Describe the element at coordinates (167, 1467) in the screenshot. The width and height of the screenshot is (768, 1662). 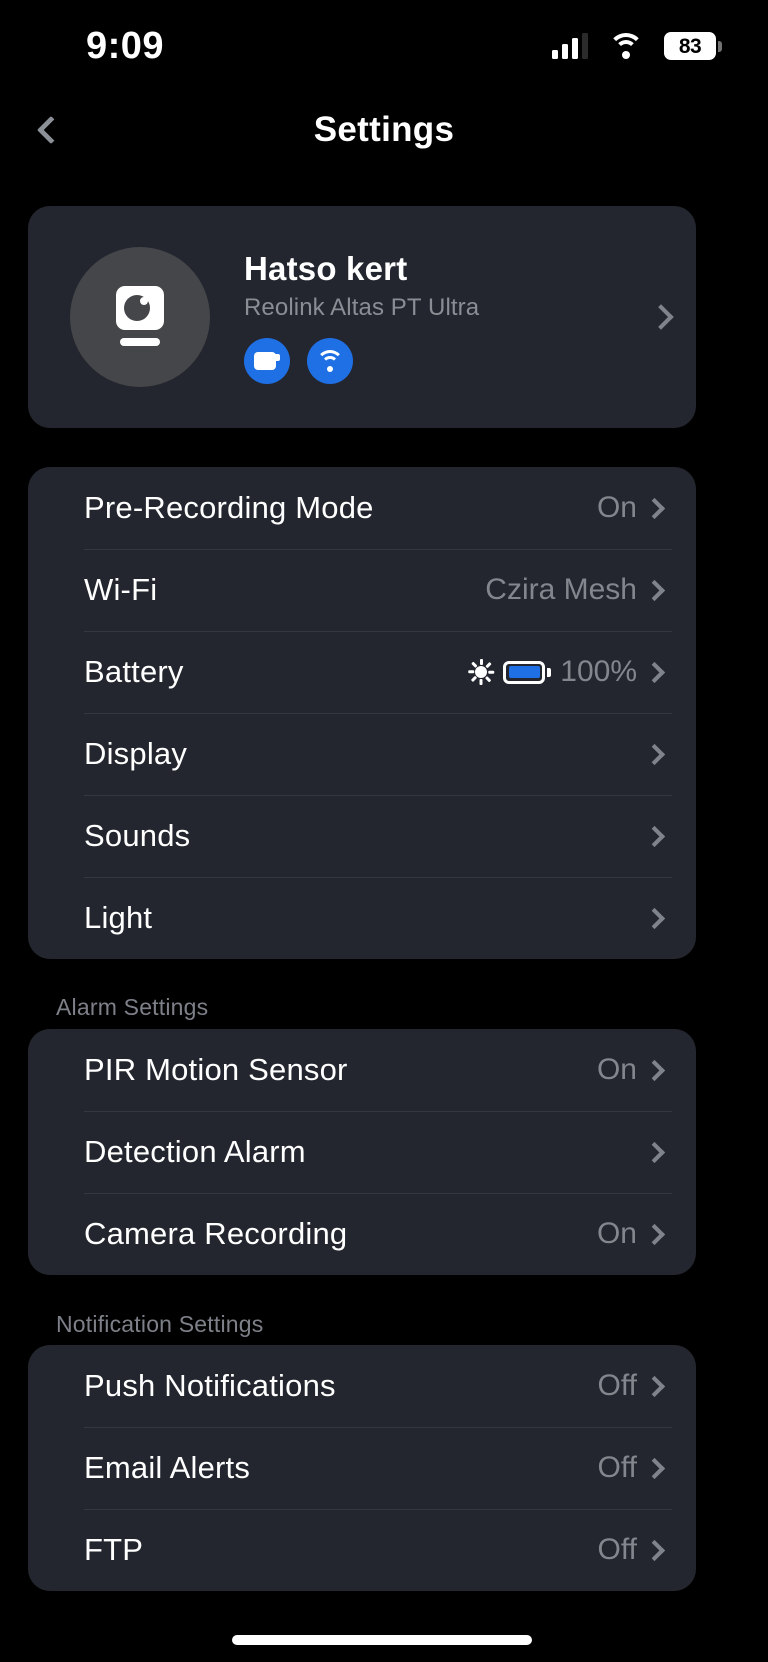
I see `row-label: Email Alerts` at that location.